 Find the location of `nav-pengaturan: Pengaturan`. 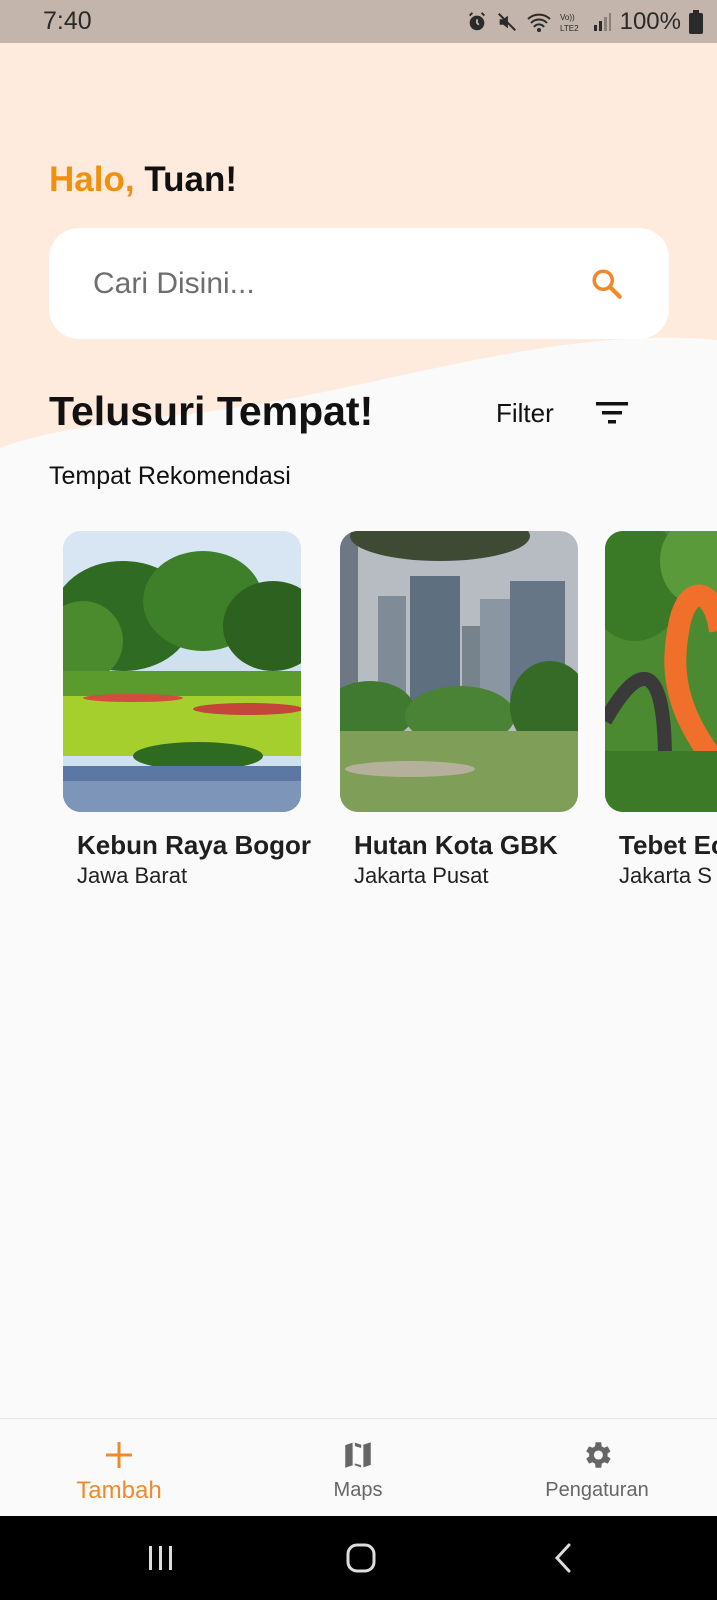

nav-pengaturan: Pengaturan is located at coordinates (597, 1468).